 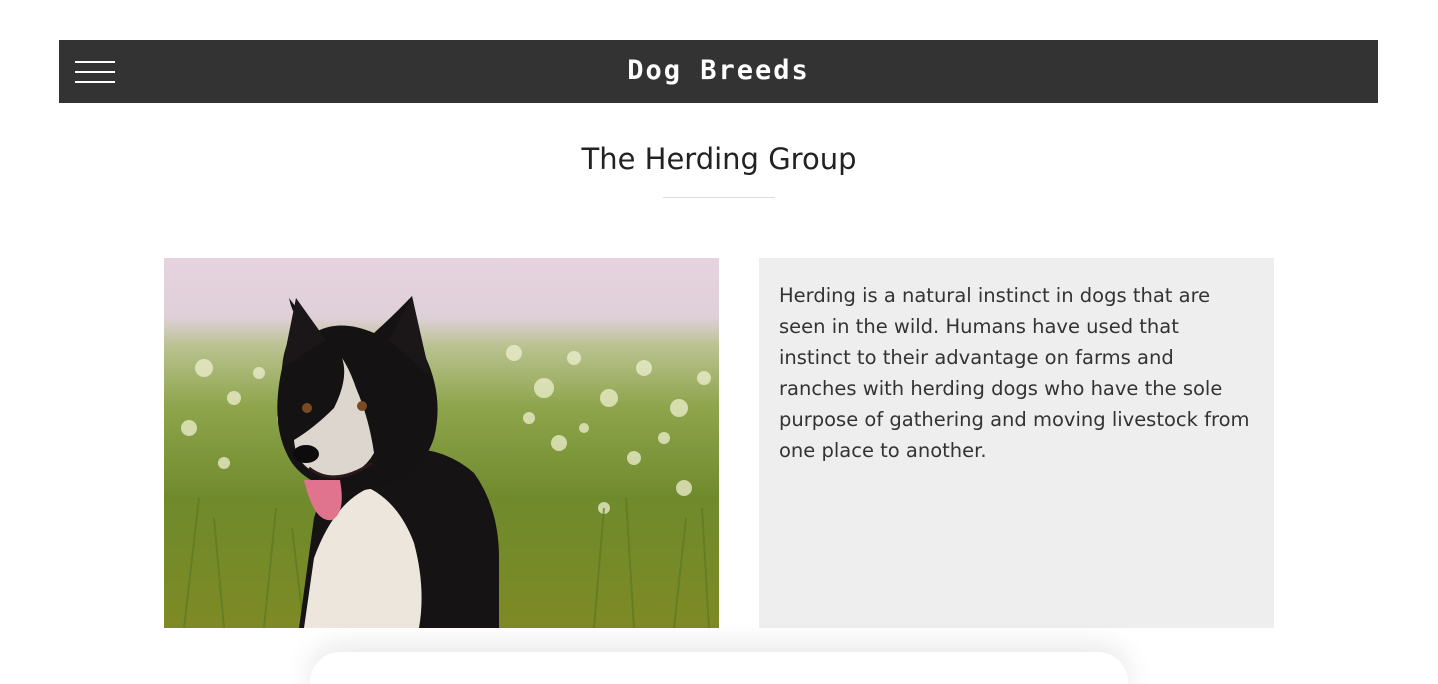 I want to click on top-navbar: Dog Breeds, so click(x=718, y=71).